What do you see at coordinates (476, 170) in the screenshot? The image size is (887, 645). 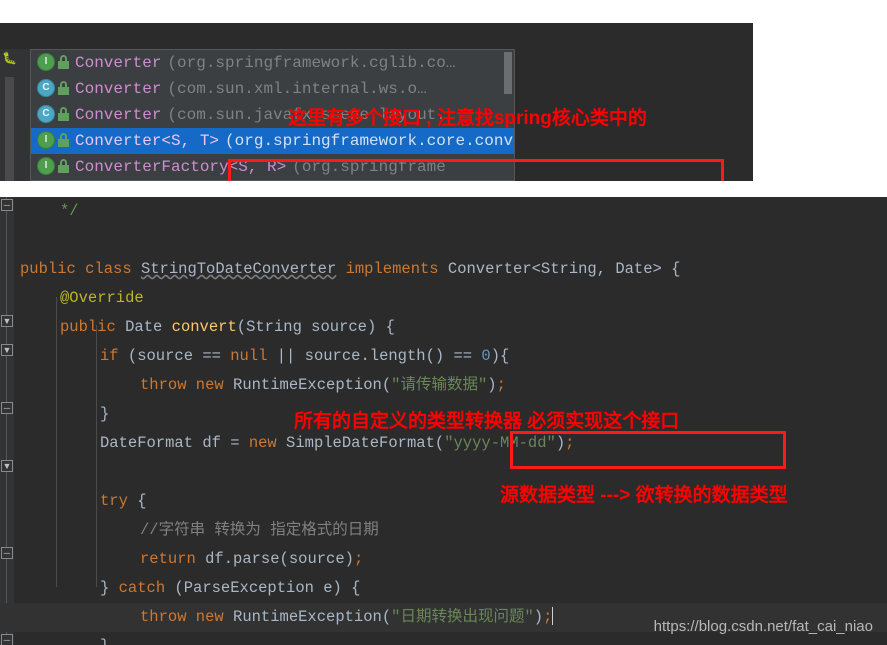 I see `highlight-box-selected-package` at bounding box center [476, 170].